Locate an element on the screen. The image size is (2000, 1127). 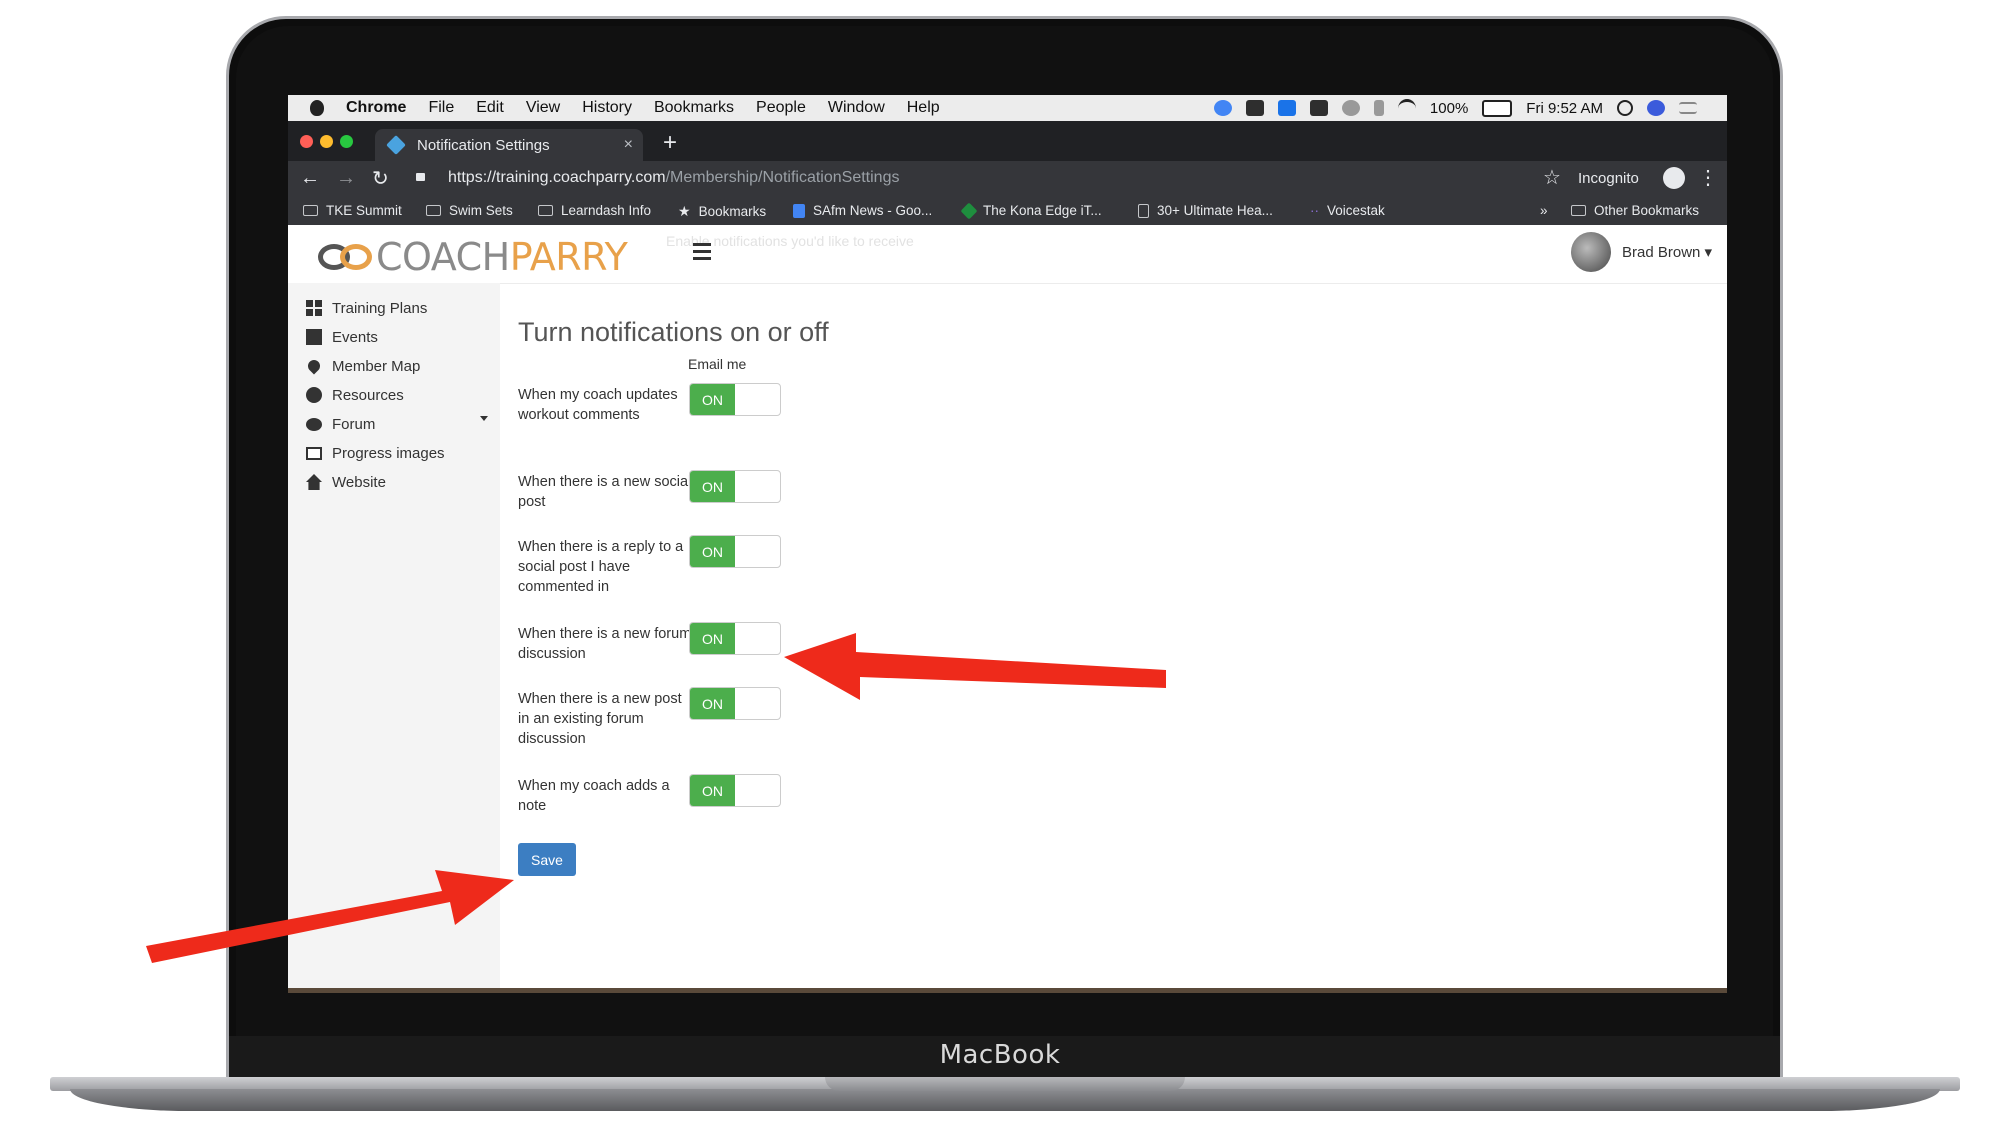
arrow-to-save-button is located at coordinates (330, 916).